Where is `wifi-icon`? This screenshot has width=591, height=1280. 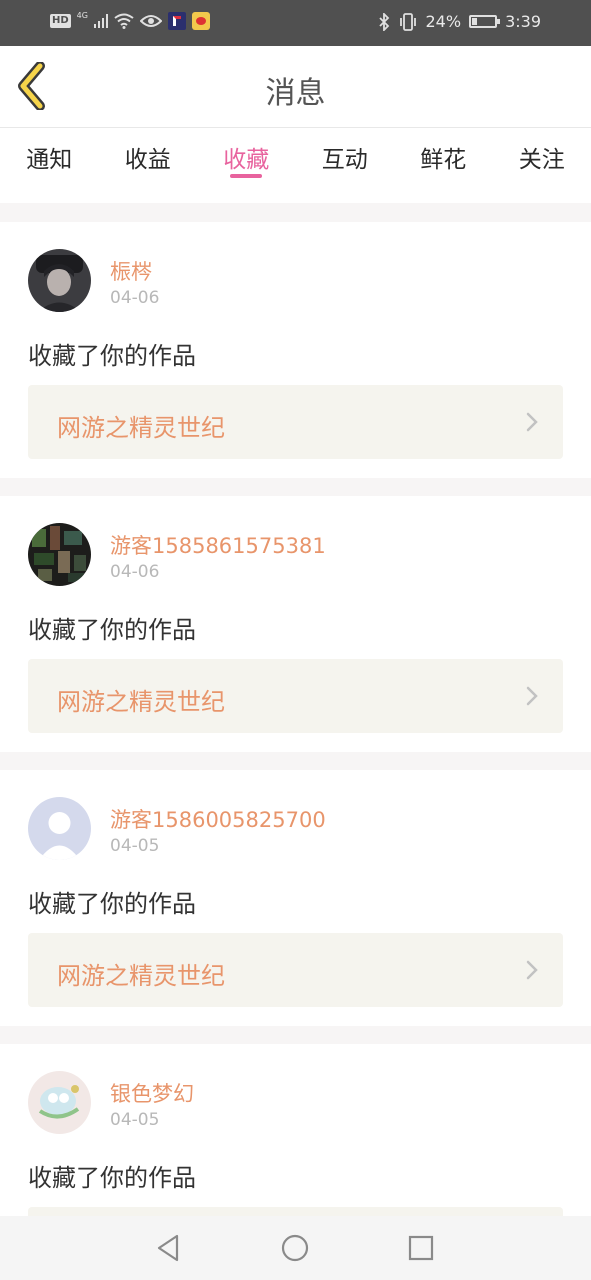 wifi-icon is located at coordinates (124, 21).